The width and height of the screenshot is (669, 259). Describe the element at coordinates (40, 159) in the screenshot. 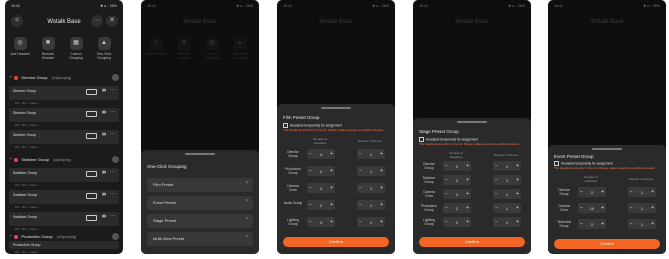

I see `group-header-switcher: ⌃ Switcher Group (4/grouping)` at that location.